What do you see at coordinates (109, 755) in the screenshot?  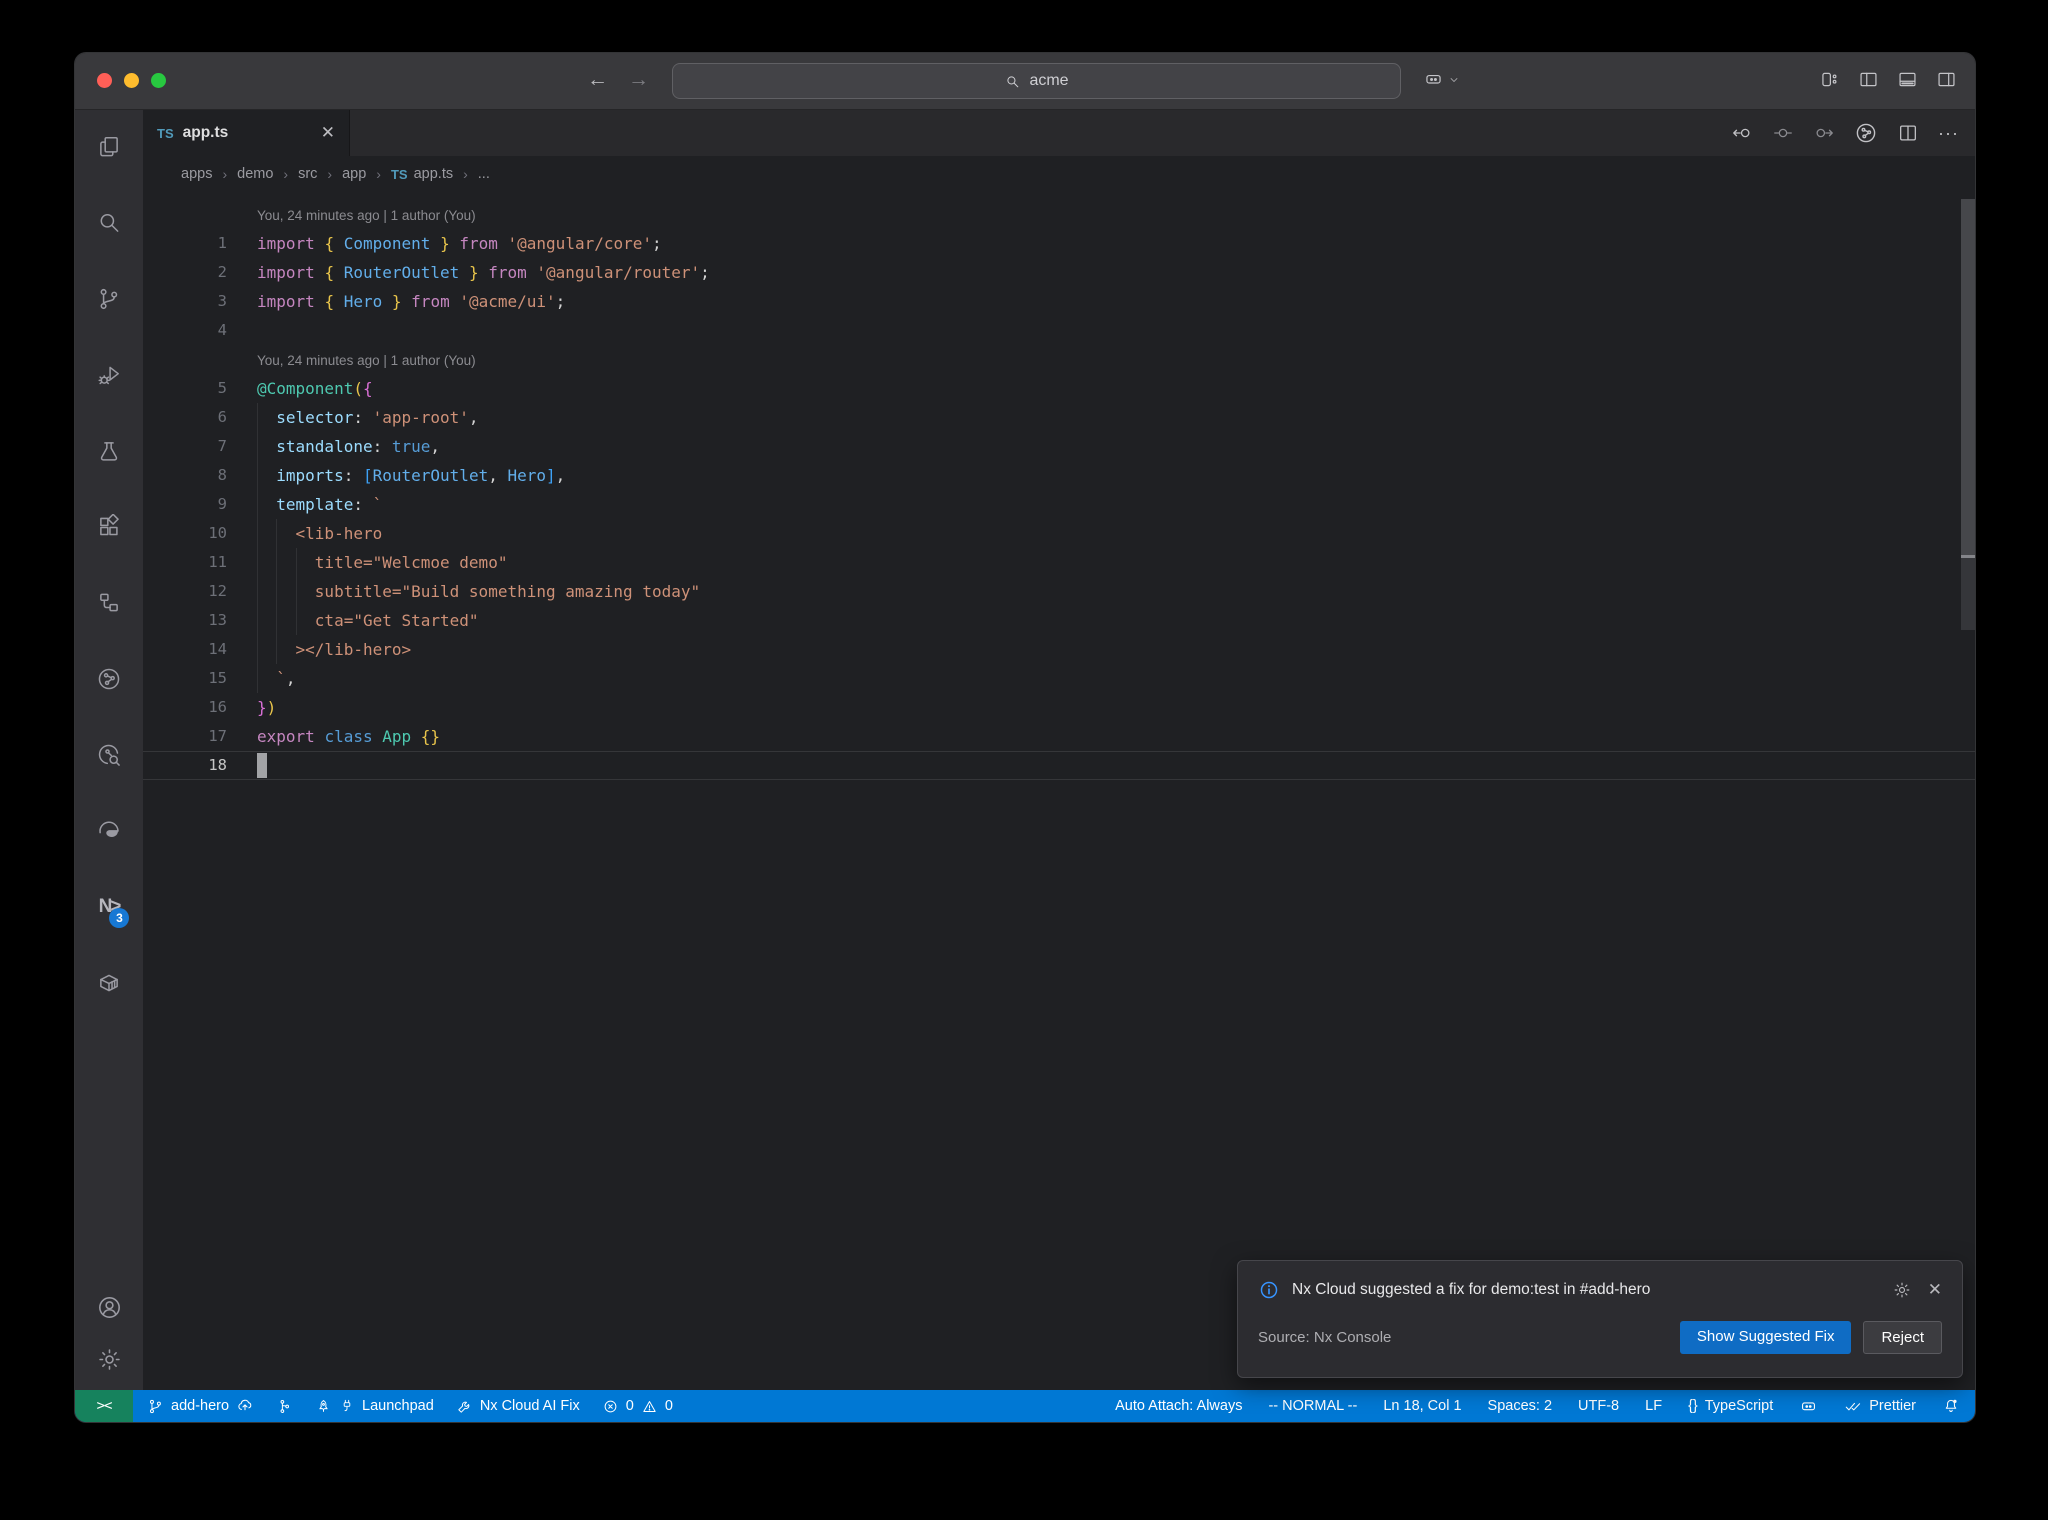 I see `nx-graph-search-icon` at bounding box center [109, 755].